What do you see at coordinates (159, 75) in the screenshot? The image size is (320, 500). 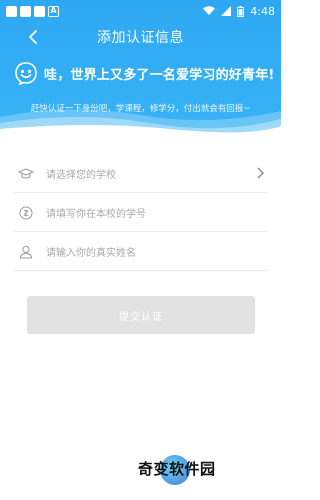 I see `banner-headline: 哇，世界上又多了一名爱学习的好青年!` at bounding box center [159, 75].